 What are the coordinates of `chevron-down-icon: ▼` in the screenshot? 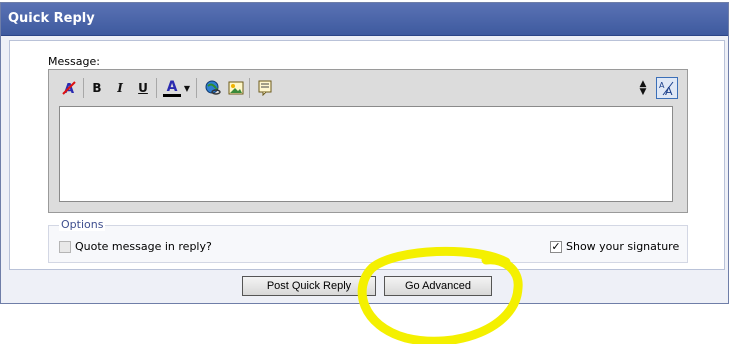 It's located at (187, 88).